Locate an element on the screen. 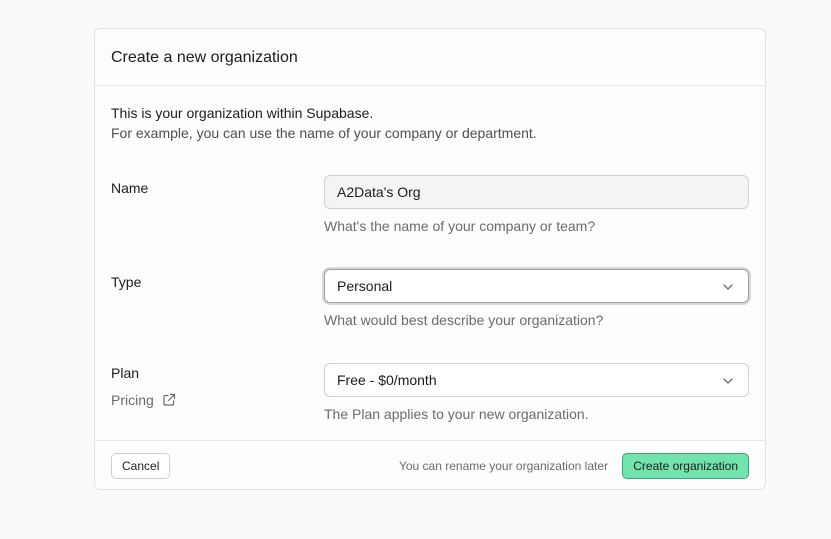 The width and height of the screenshot is (831, 539). type-select: Personal is located at coordinates (536, 286).